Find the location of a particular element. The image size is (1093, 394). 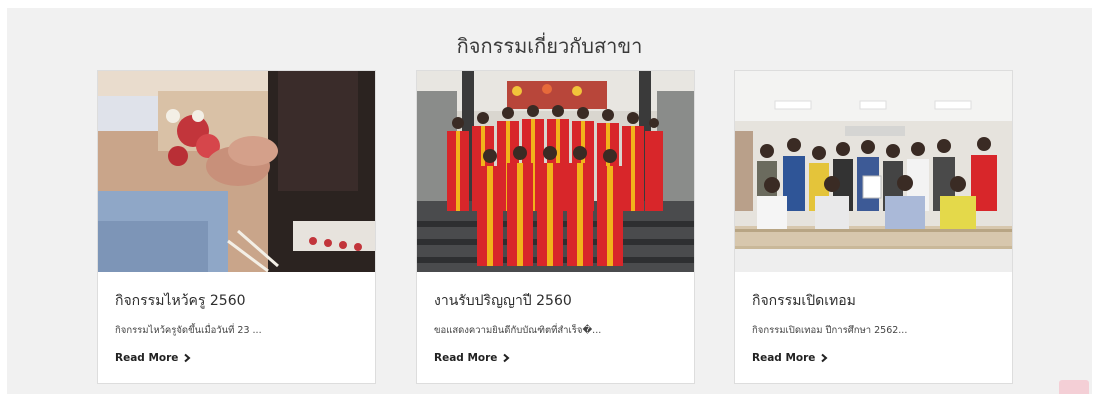

card-title: กิจกรรมเปิดเทอม is located at coordinates (804, 301).